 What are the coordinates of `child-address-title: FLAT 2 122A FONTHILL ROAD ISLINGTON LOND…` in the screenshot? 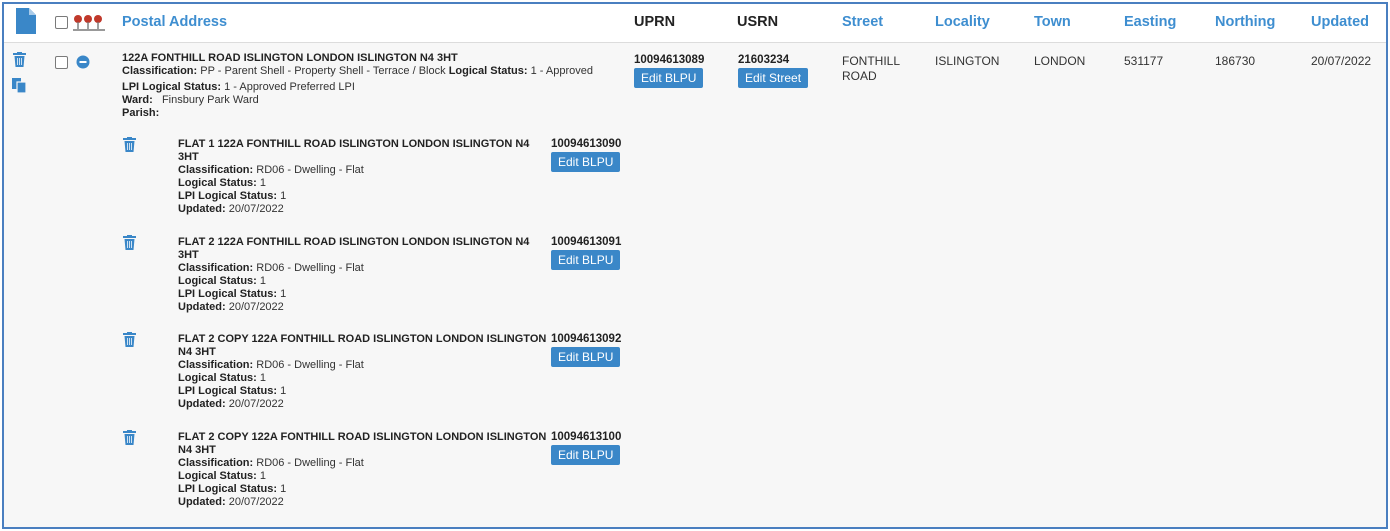 It's located at (365, 249).